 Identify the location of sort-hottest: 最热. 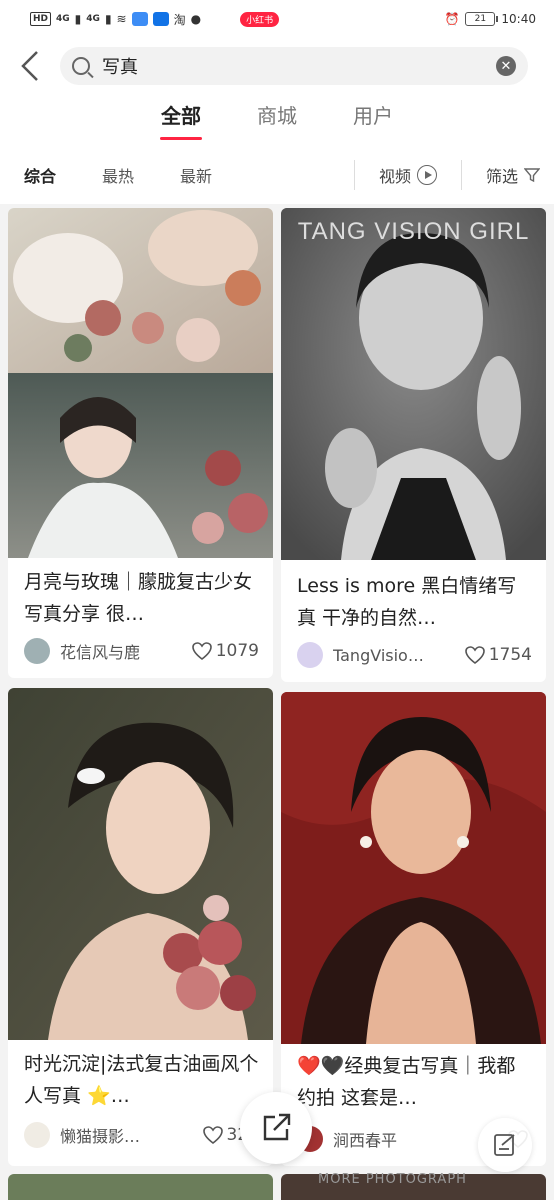
(118, 175).